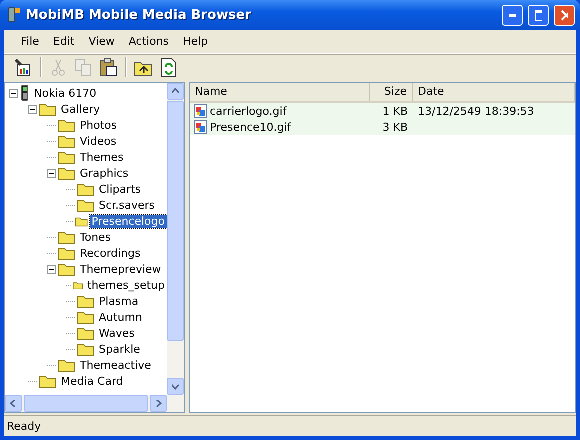  I want to click on window-title: MobiMB Mobile Media Browser, so click(139, 15).